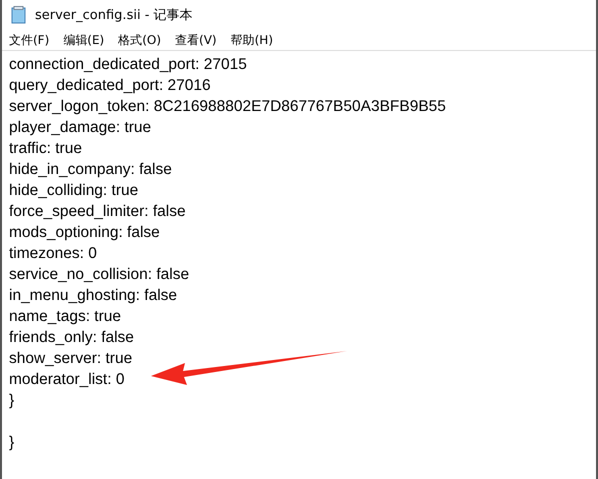 The height and width of the screenshot is (479, 598). What do you see at coordinates (99, 274) in the screenshot?
I see `text-line: service_no_collision: false` at bounding box center [99, 274].